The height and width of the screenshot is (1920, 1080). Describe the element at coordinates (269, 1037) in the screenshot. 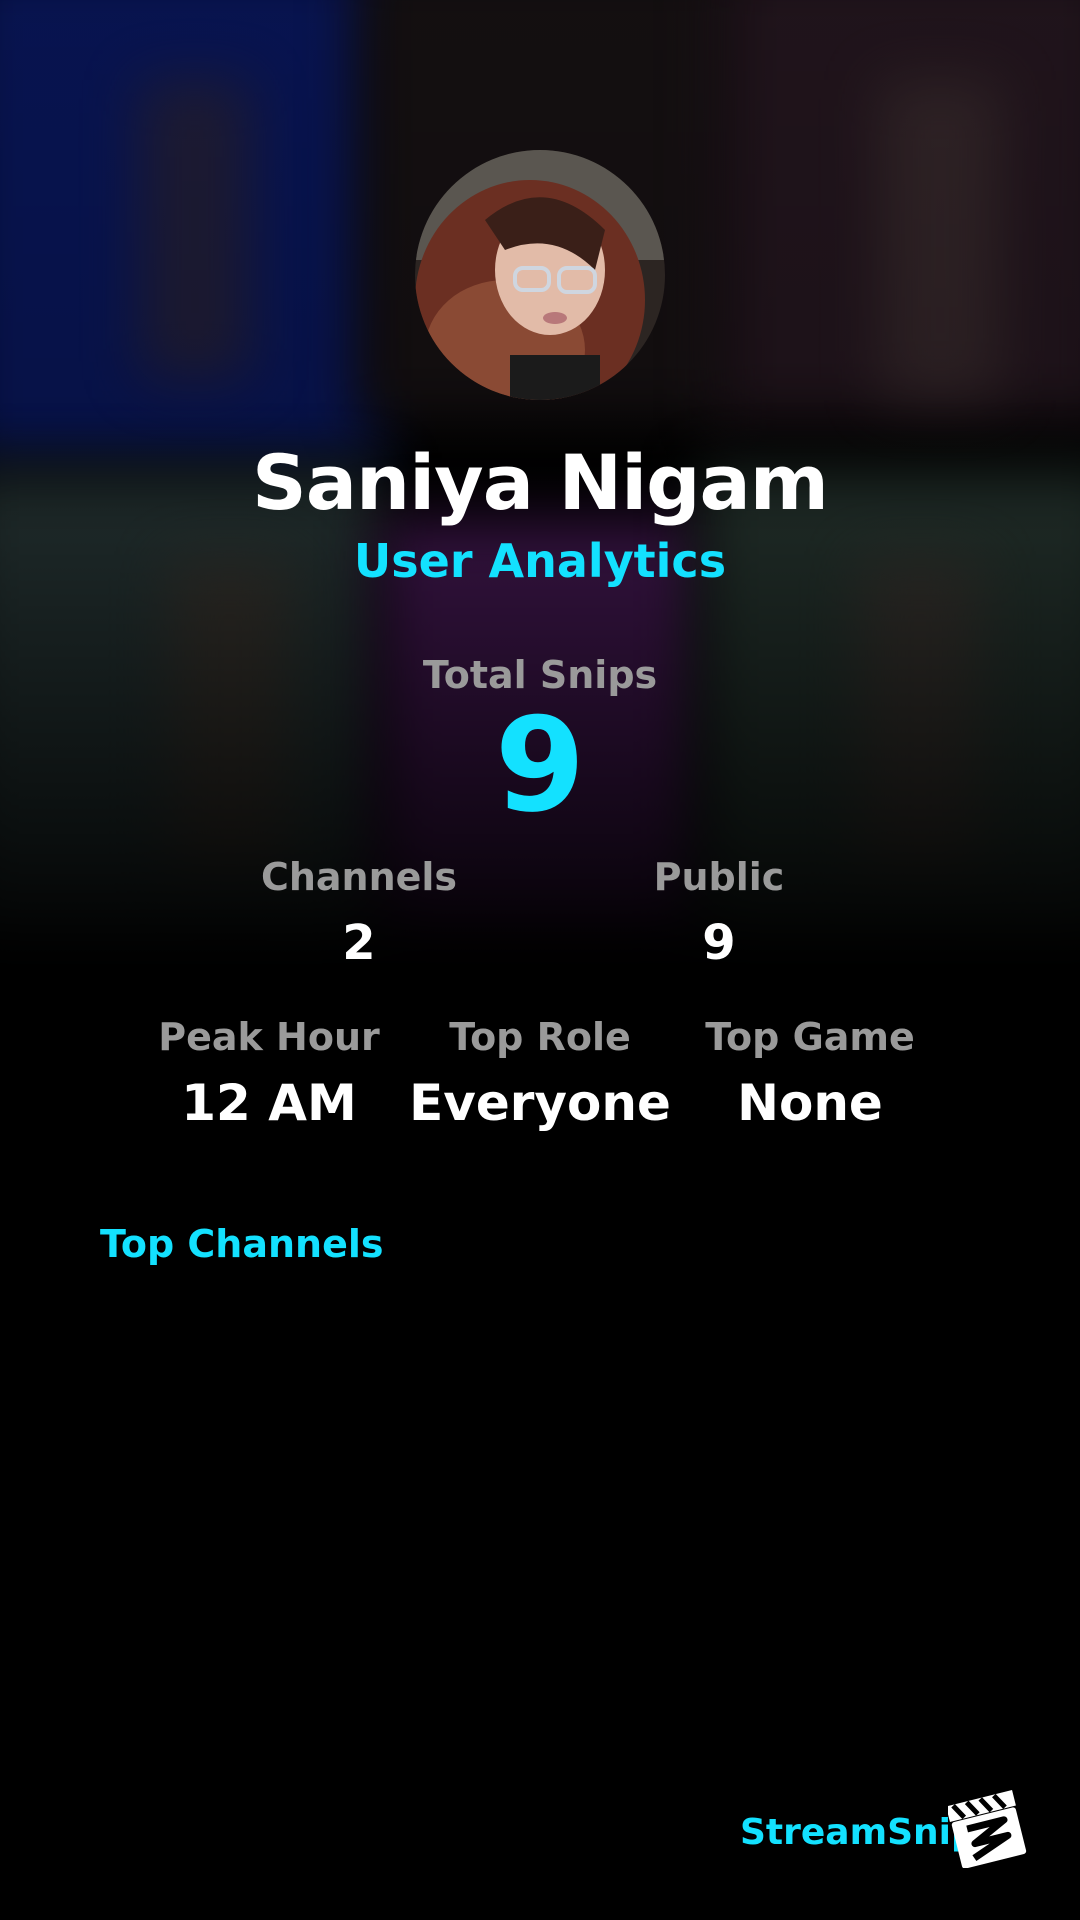

I see `peak-hour-label: Peak Hour` at that location.